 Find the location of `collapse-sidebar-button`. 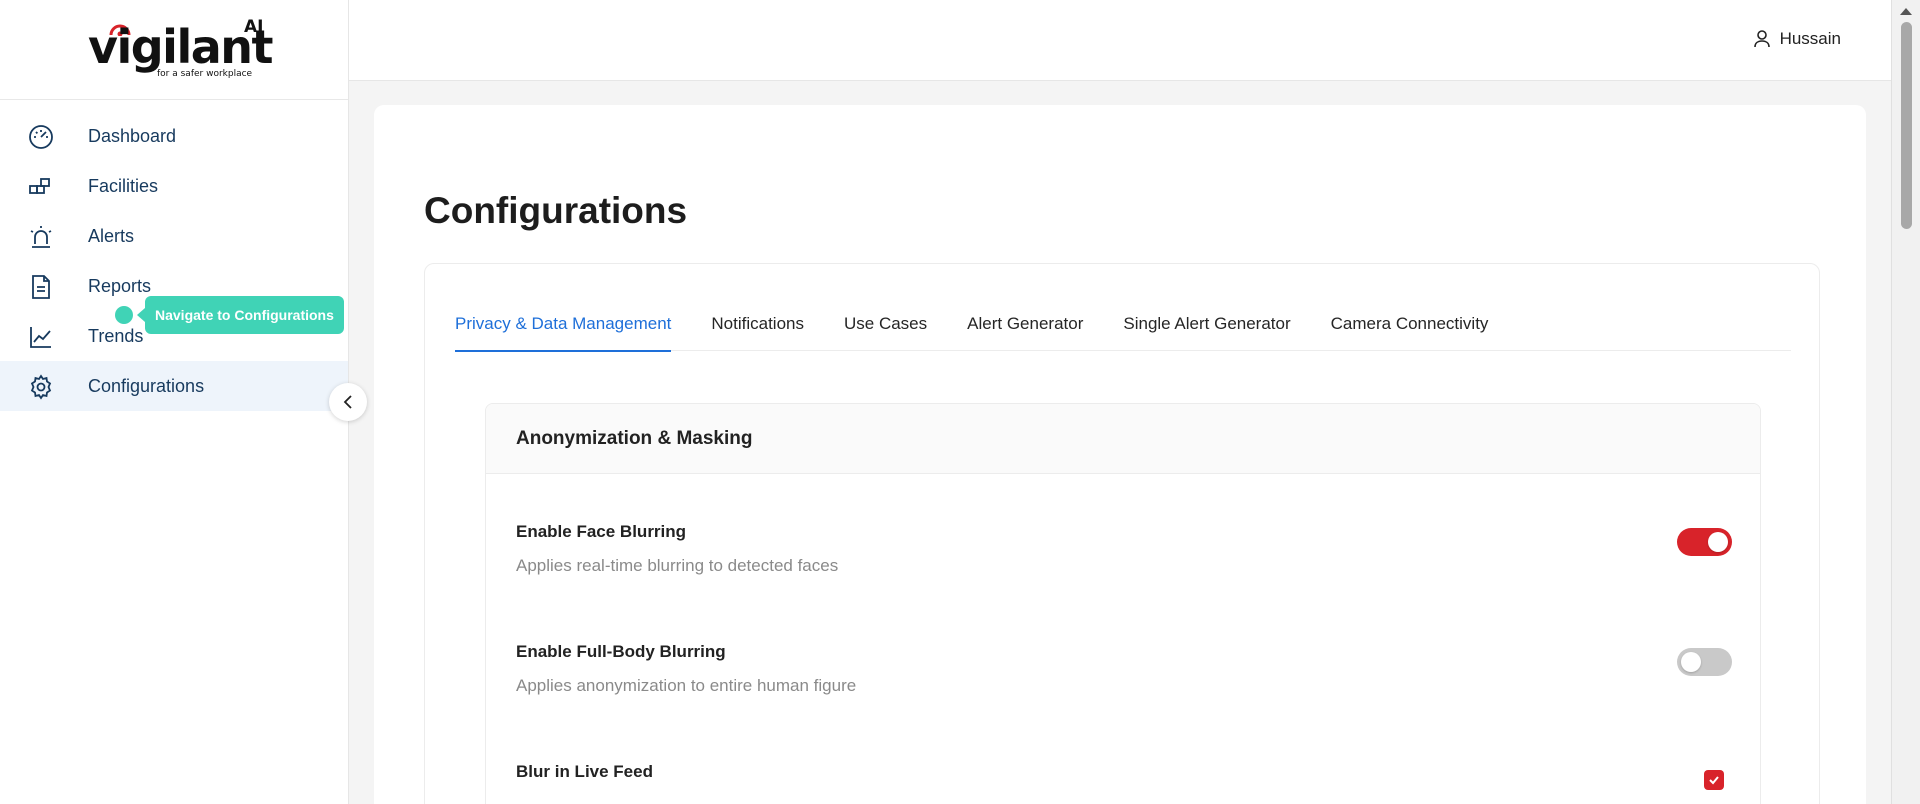

collapse-sidebar-button is located at coordinates (348, 402).